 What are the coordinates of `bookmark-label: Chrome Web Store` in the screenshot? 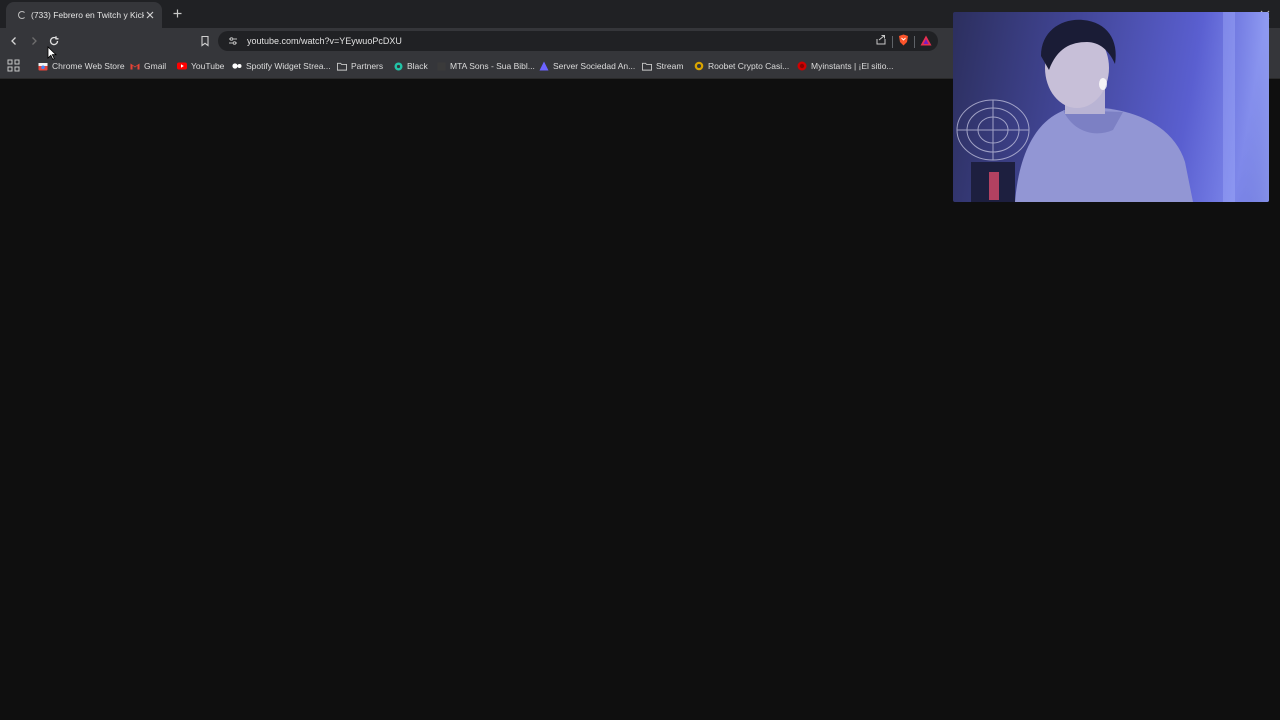 It's located at (88, 66).